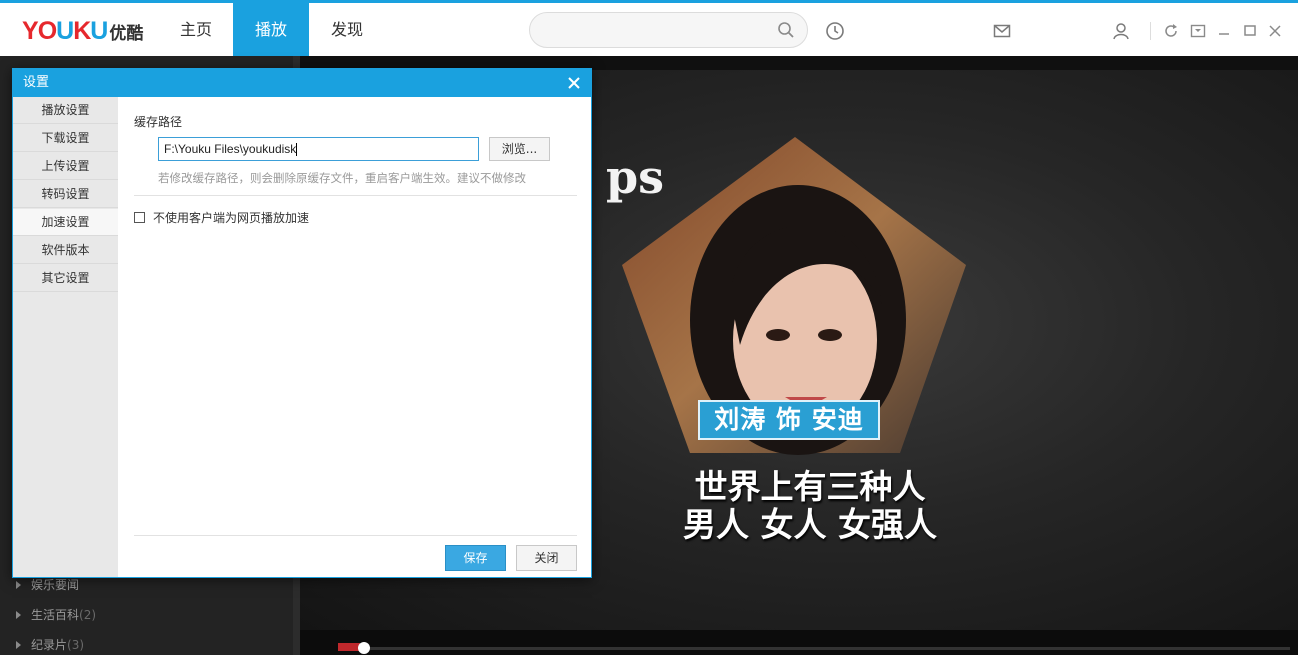  I want to click on cache-path-value: F:\Youku Files\youkudisk, so click(230, 149).